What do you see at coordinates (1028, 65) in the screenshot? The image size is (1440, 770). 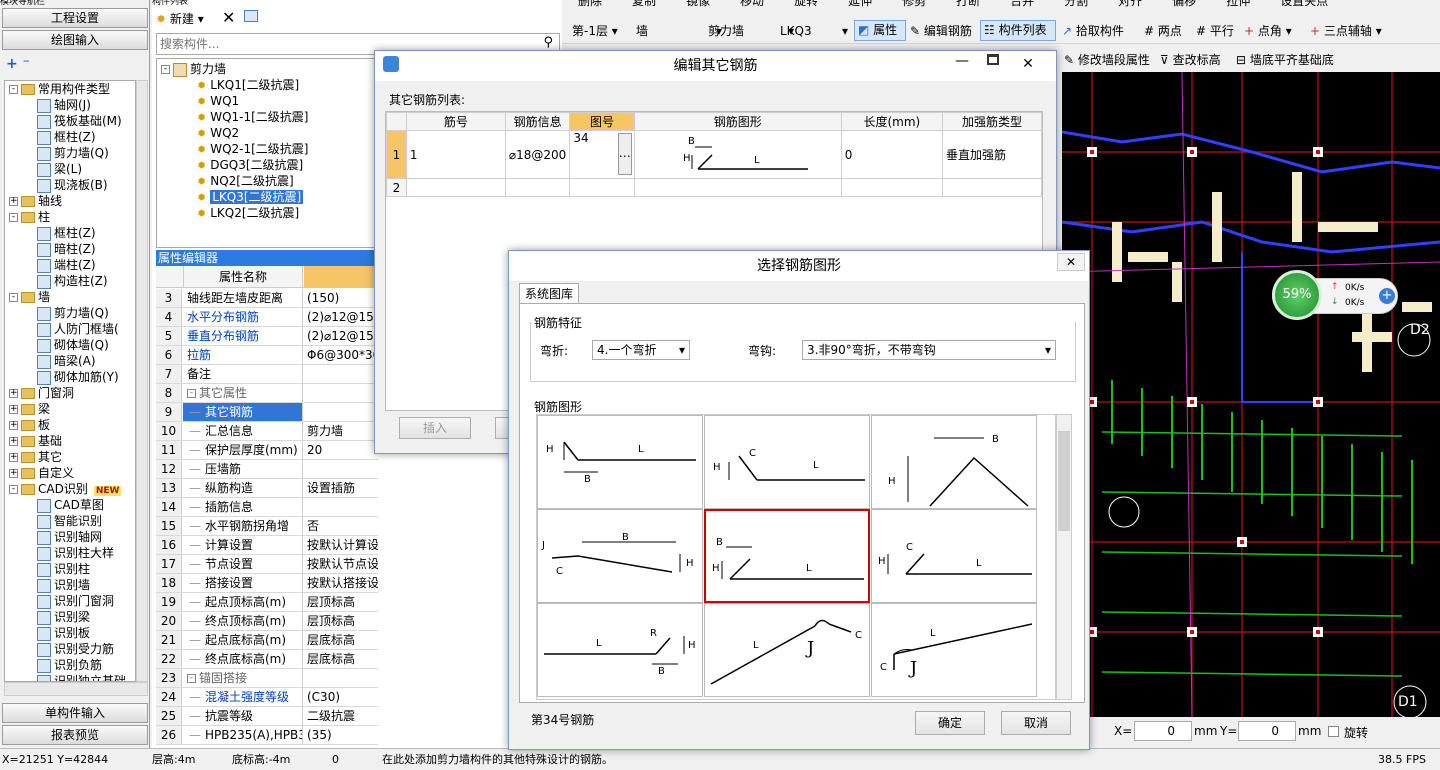 I see `close-icon: ✕` at bounding box center [1028, 65].